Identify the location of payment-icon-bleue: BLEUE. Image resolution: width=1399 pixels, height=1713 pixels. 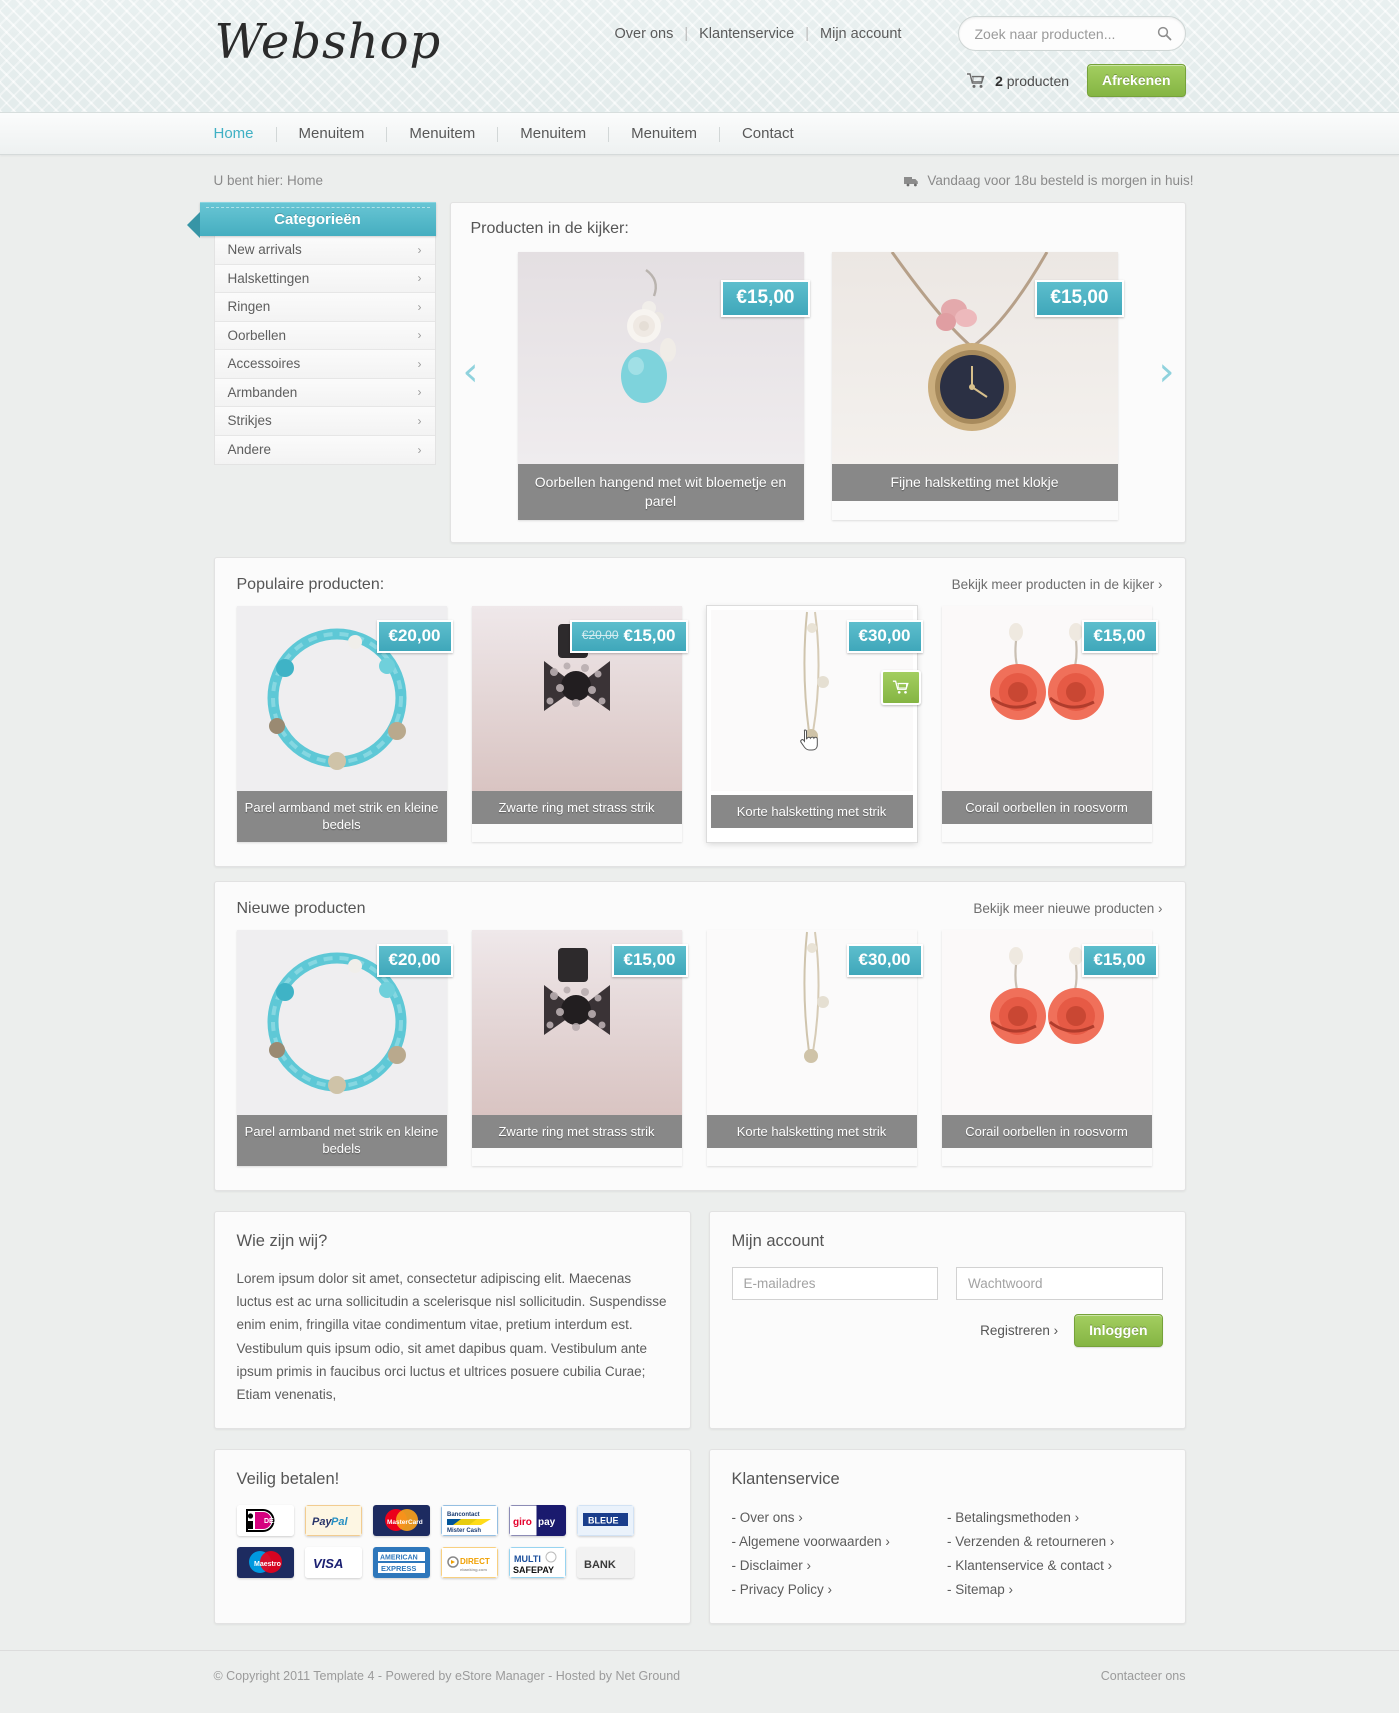
(605, 1521).